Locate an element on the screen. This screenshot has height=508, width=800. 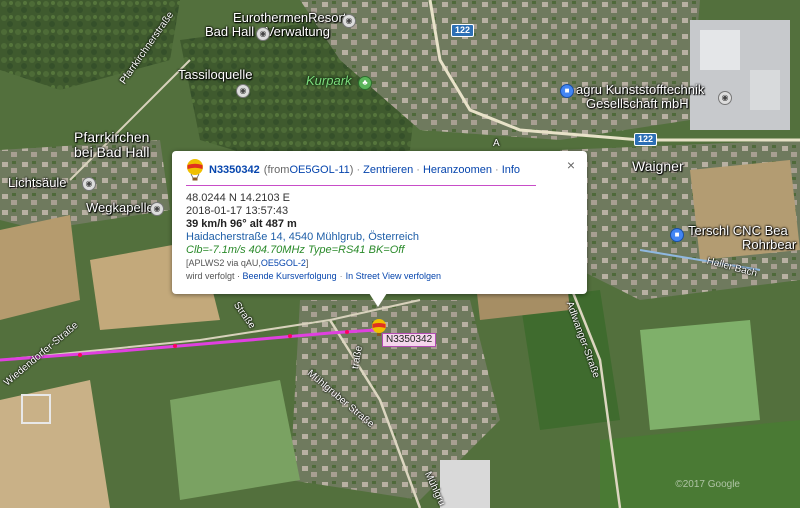
popup-pointer is located at coordinates (378, 300).